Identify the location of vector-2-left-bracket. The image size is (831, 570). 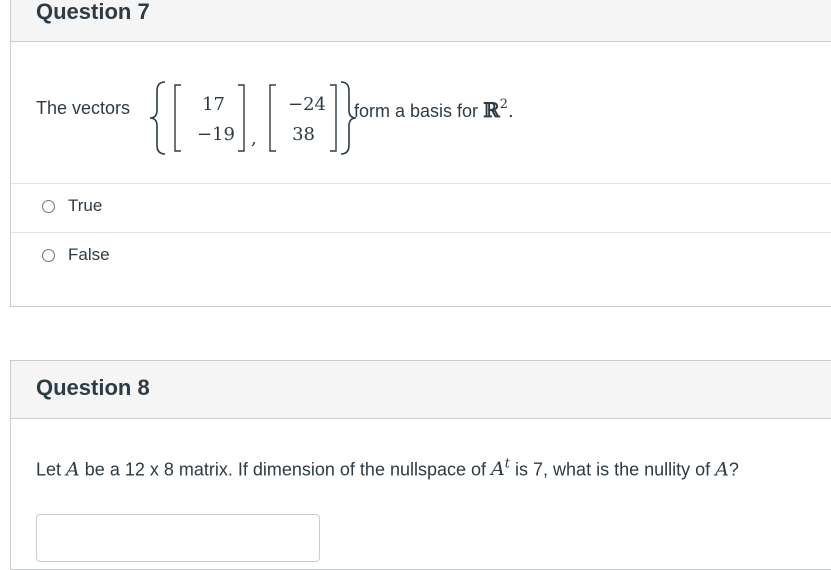
(272, 118).